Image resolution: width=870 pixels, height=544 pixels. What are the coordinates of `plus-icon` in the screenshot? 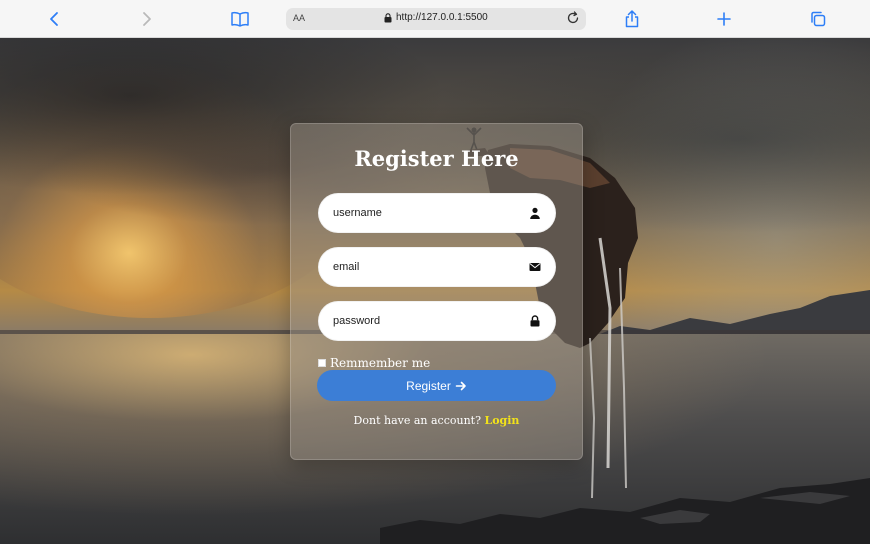 It's located at (724, 19).